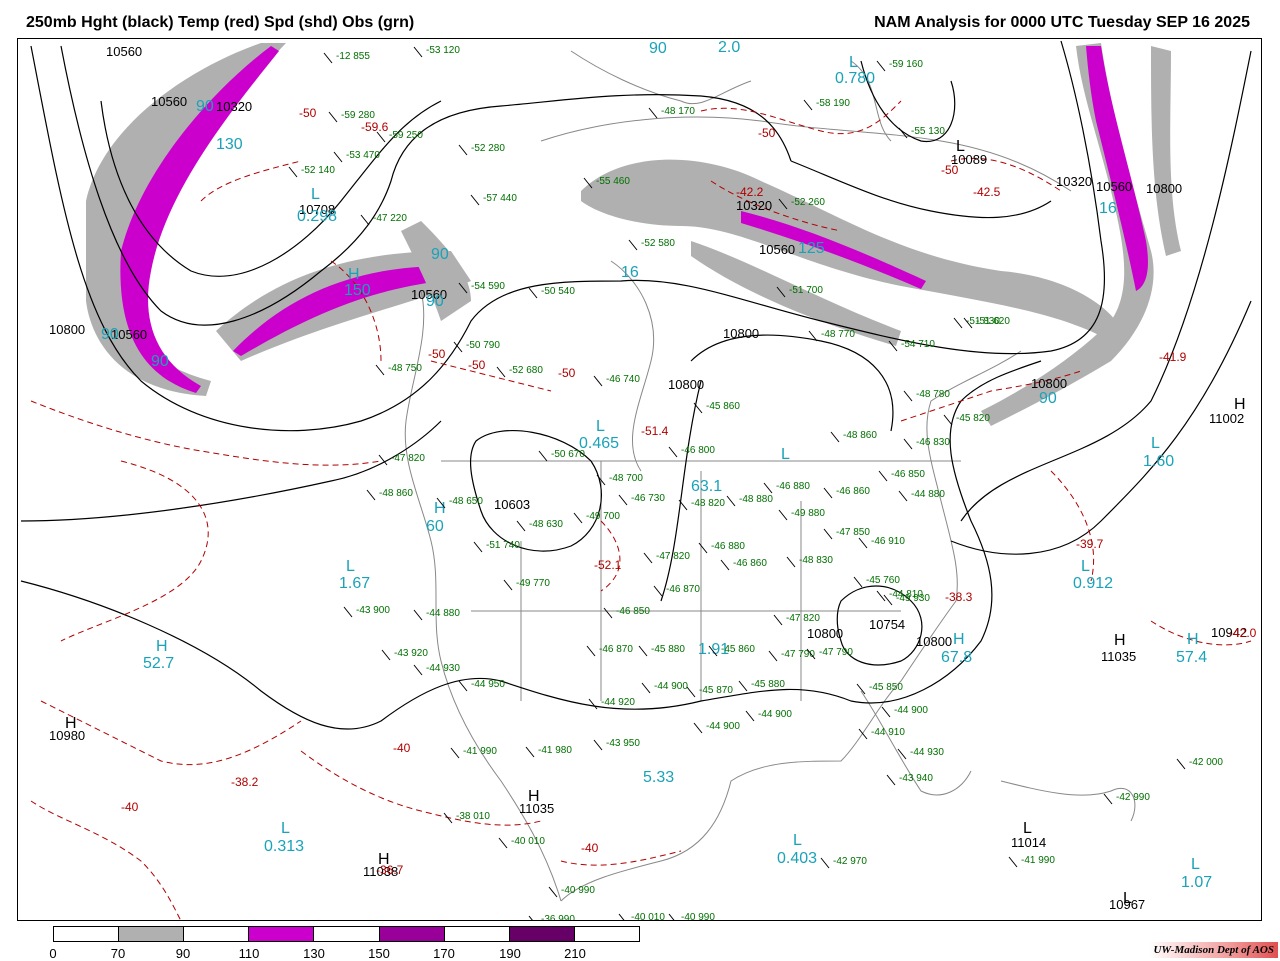 The height and width of the screenshot is (961, 1280). I want to click on temp-label: -40, so click(130, 807).